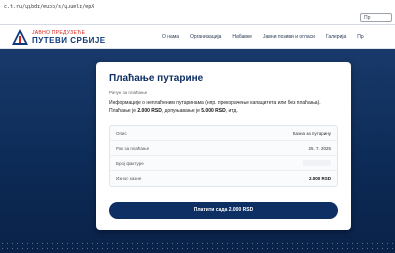 The image size is (395, 253). I want to click on nav-link-more: Пр, so click(360, 37).